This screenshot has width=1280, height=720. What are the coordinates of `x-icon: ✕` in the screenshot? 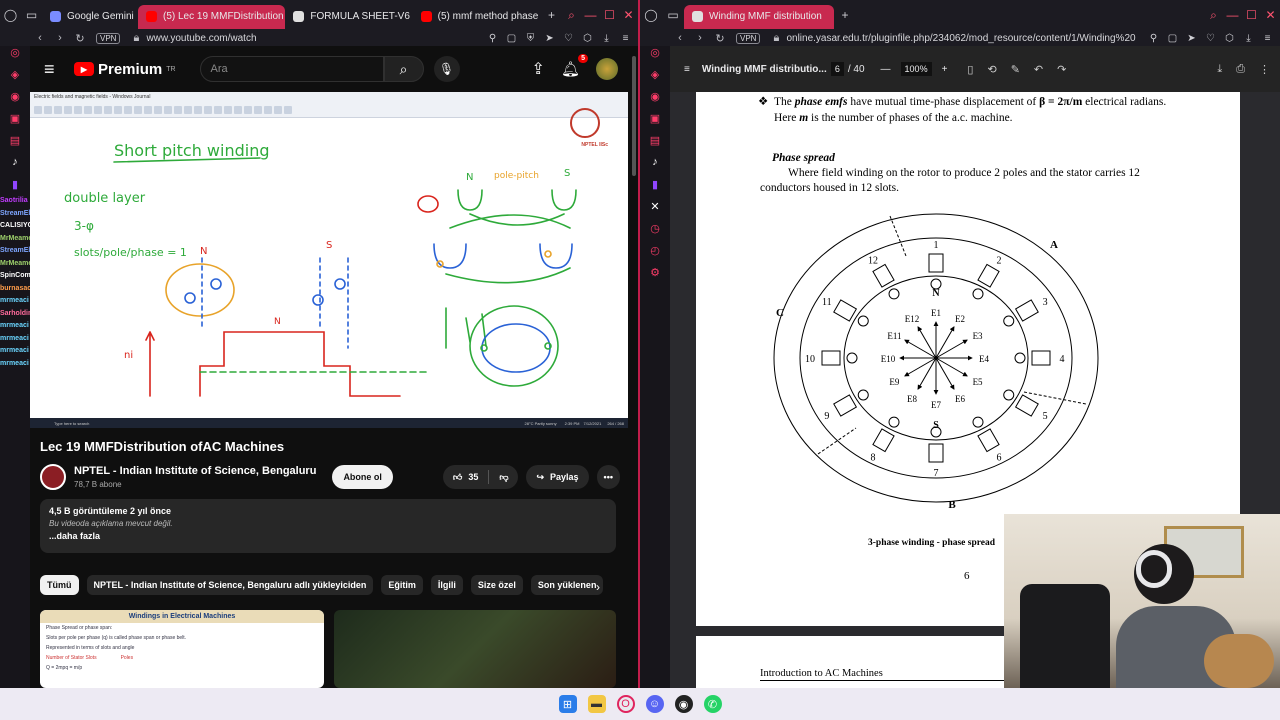 It's located at (655, 211).